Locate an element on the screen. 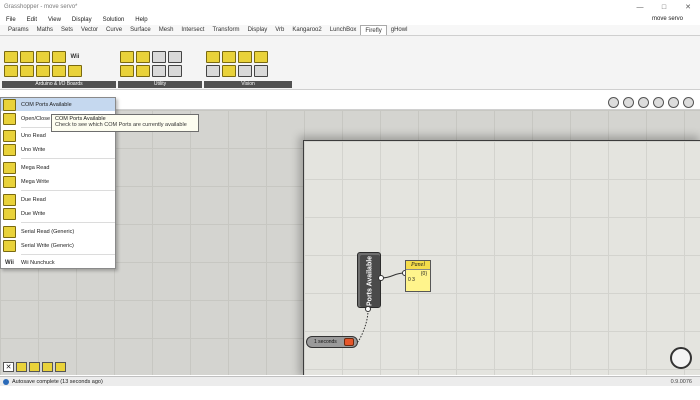 The image size is (700, 400). ribbon-group-label: Arduino & I/O Boards is located at coordinates (59, 84).